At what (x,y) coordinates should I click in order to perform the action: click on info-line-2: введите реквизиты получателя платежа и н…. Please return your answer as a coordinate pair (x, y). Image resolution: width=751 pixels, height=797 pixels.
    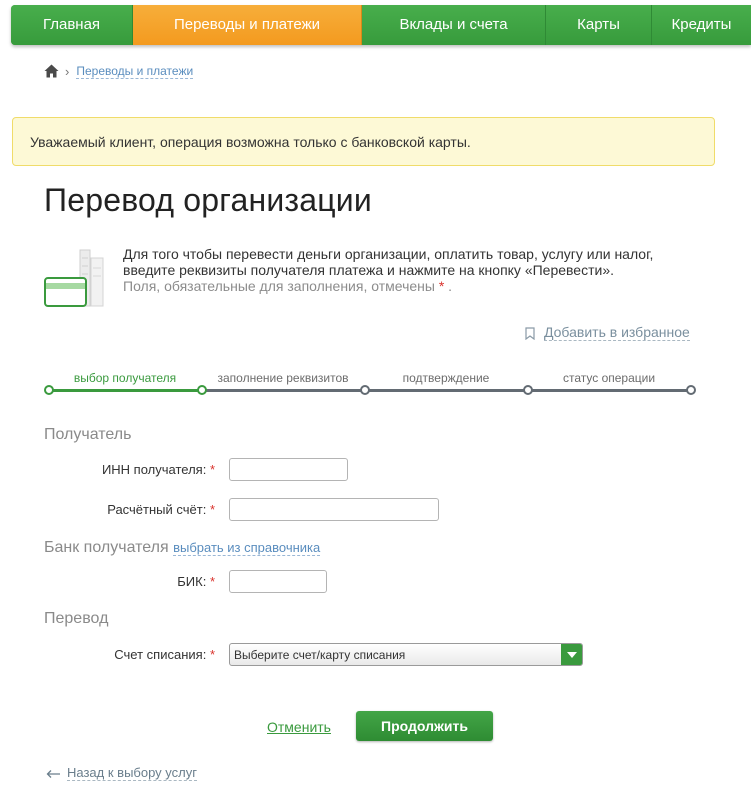
    Looking at the image, I should click on (368, 270).